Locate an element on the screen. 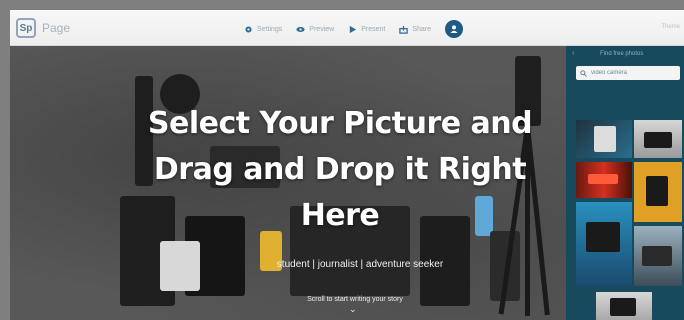 This screenshot has width=684, height=320. chevron-down-icon: ⌄ is located at coordinates (353, 309).